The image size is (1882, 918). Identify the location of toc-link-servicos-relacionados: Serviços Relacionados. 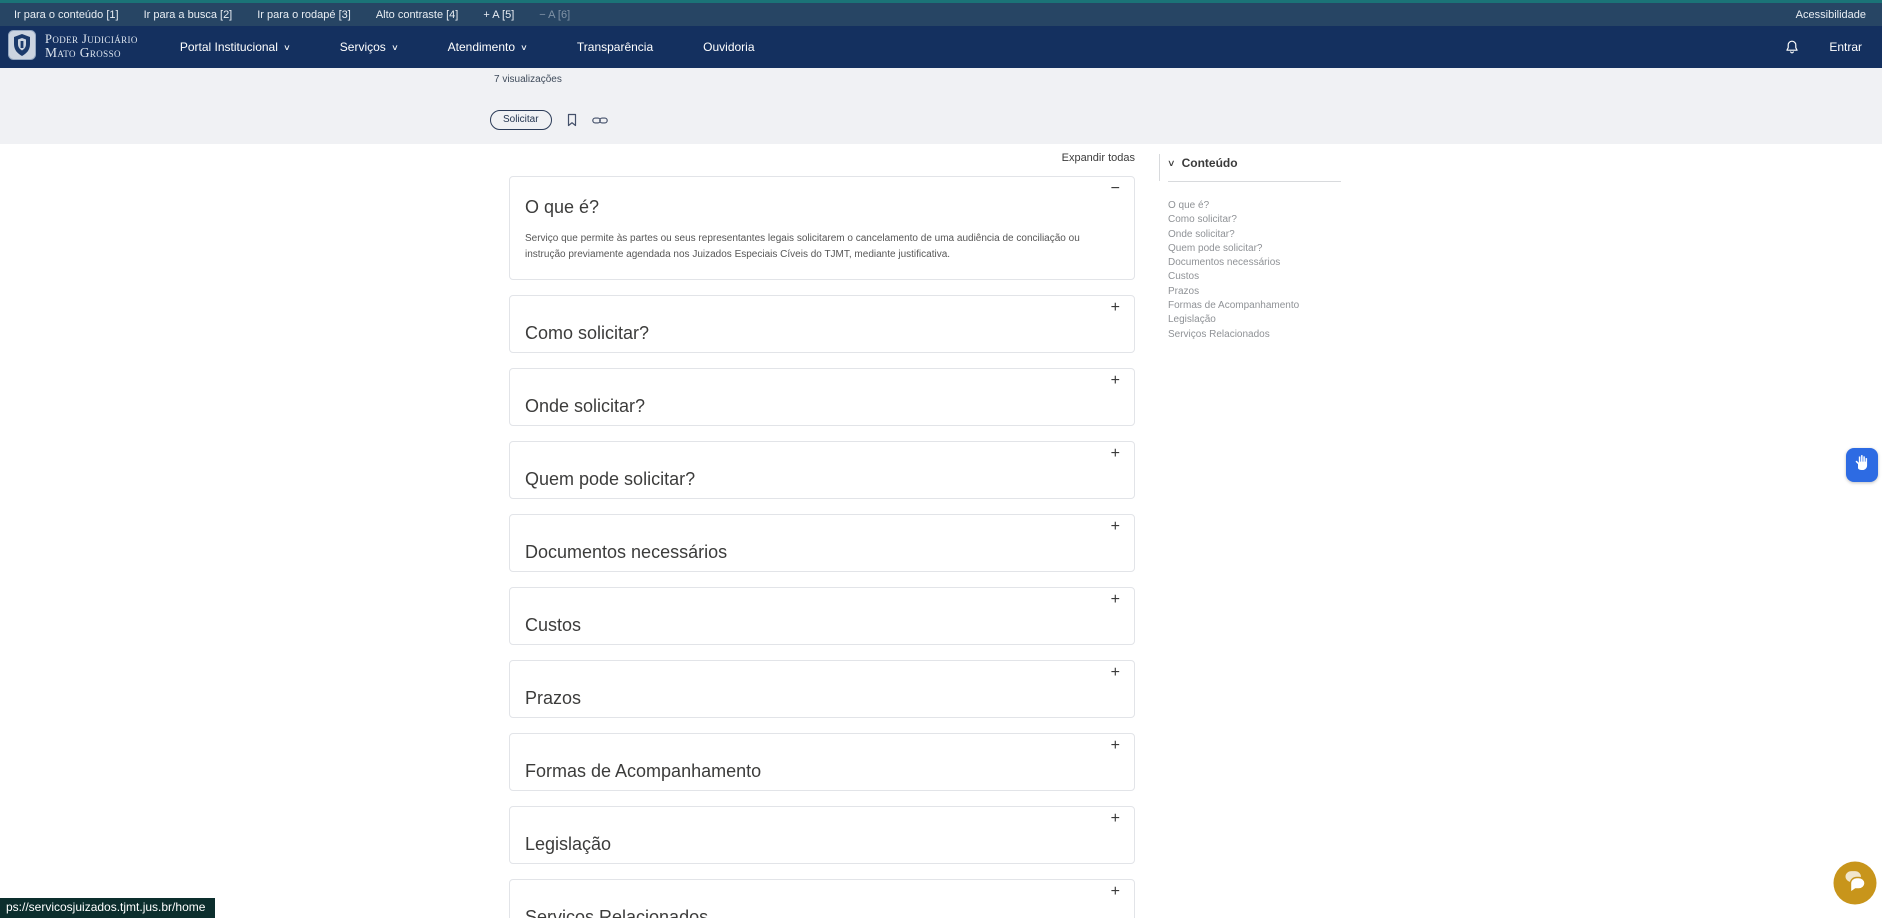
(1254, 335).